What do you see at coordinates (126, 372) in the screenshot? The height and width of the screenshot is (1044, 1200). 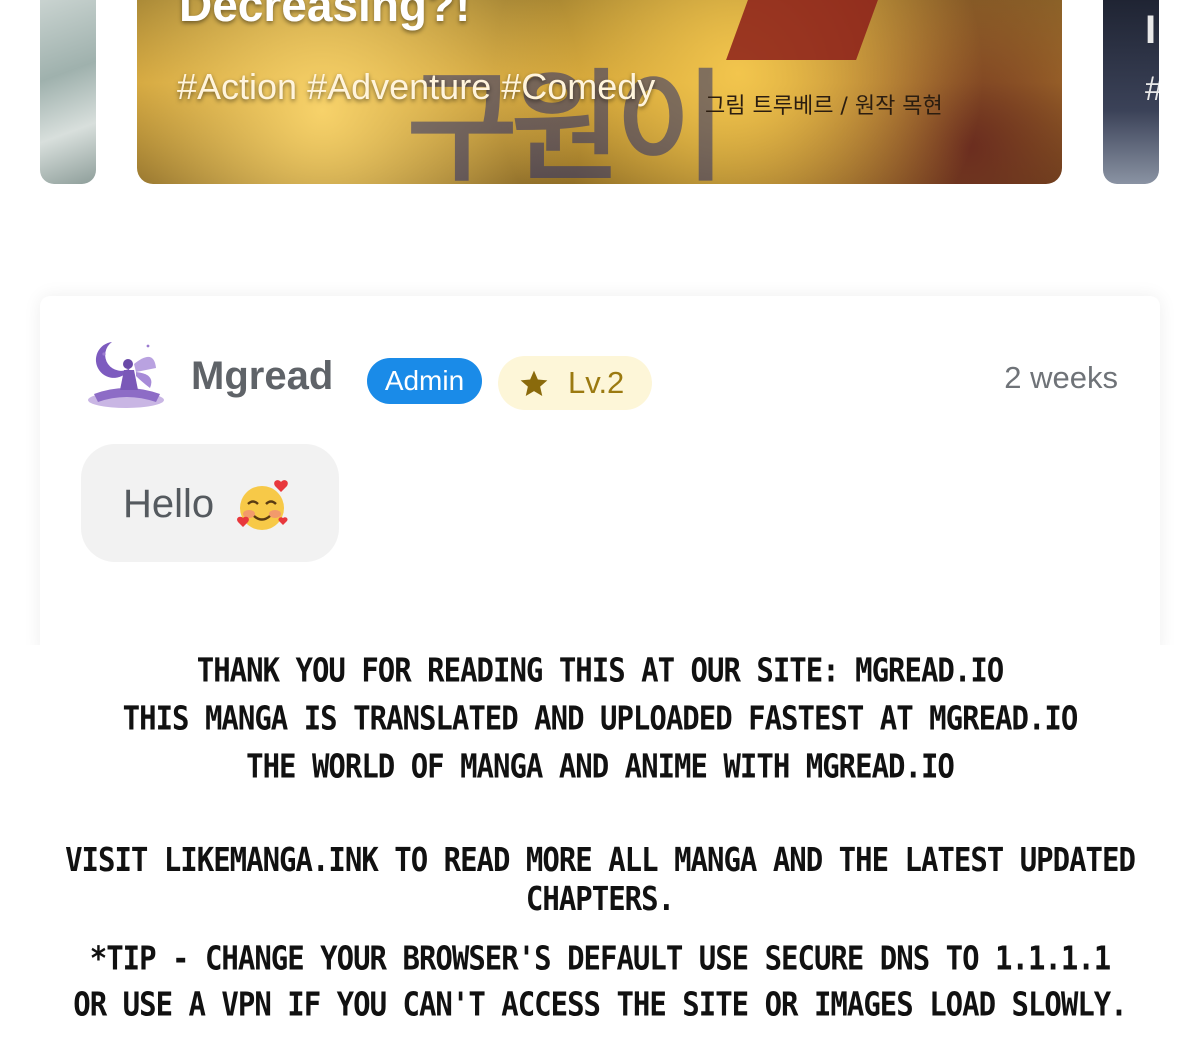 I see `fairy-avatar-icon` at bounding box center [126, 372].